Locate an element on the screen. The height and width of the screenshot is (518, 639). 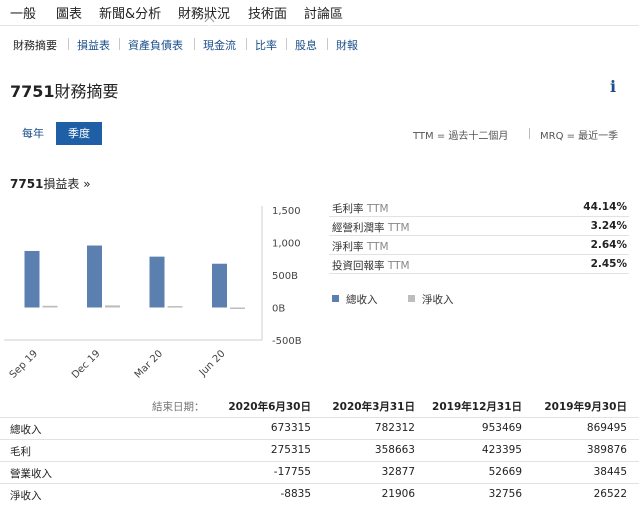
income-statement-link: 7751損益表 » is located at coordinates (50, 183).